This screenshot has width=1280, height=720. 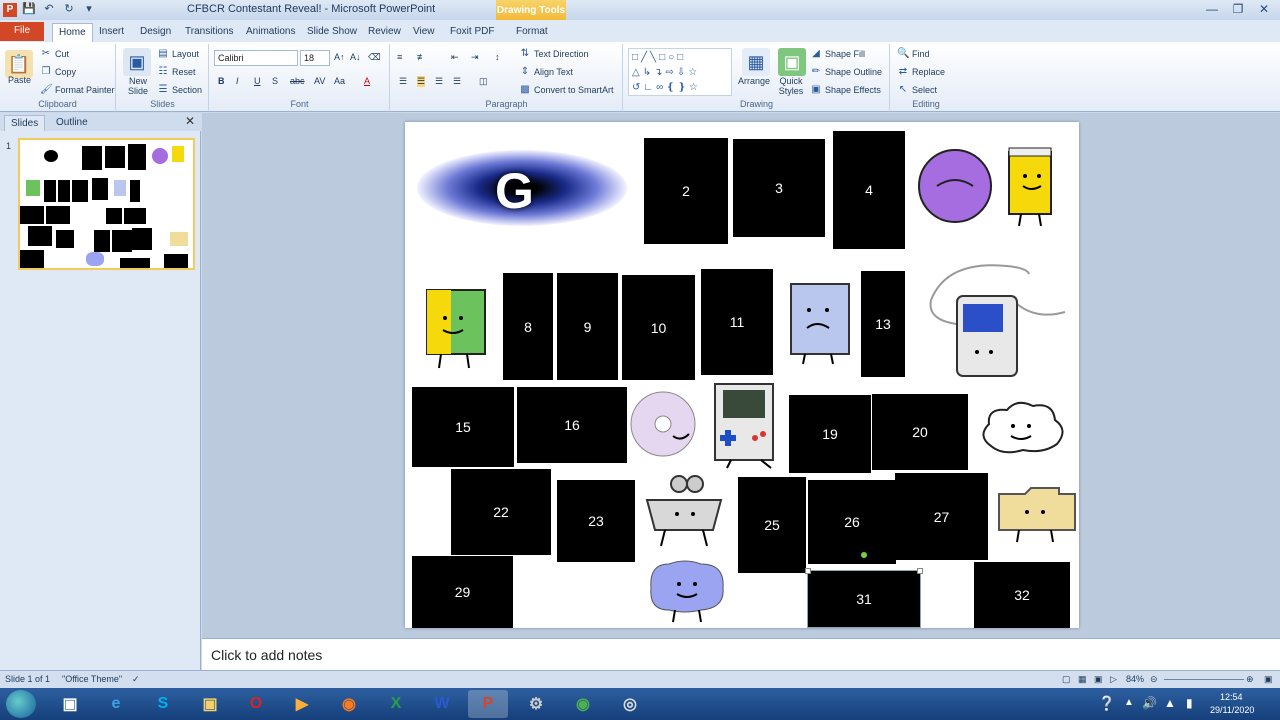 I want to click on reading-view-icon: ▣, so click(x=1098, y=679).